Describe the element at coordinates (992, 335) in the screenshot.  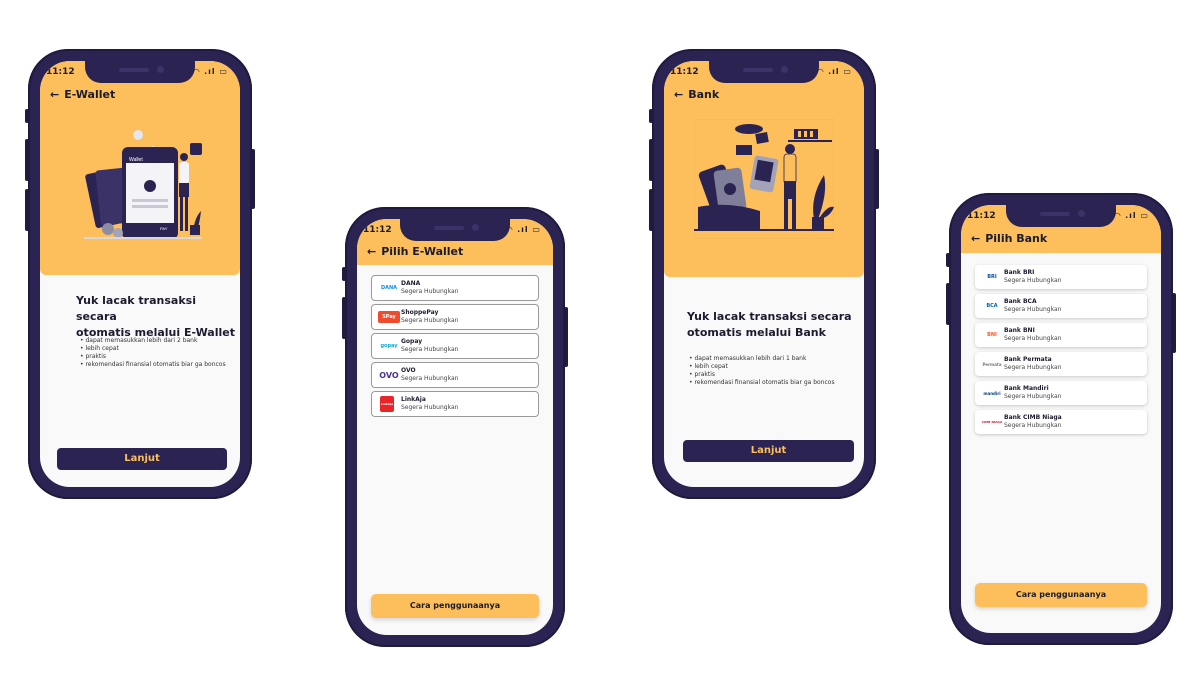
I see `bni-logo-icon: BNI` at that location.